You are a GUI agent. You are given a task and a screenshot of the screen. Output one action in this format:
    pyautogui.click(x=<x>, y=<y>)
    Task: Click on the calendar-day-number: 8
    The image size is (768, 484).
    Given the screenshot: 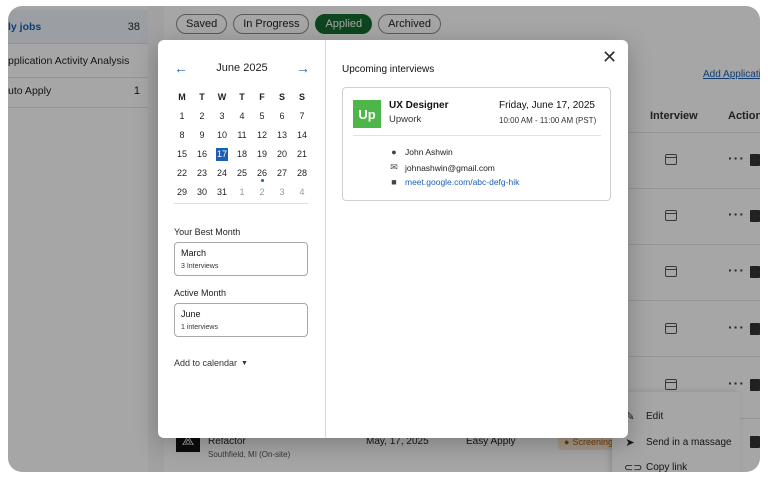 What is the action you would take?
    pyautogui.click(x=182, y=135)
    